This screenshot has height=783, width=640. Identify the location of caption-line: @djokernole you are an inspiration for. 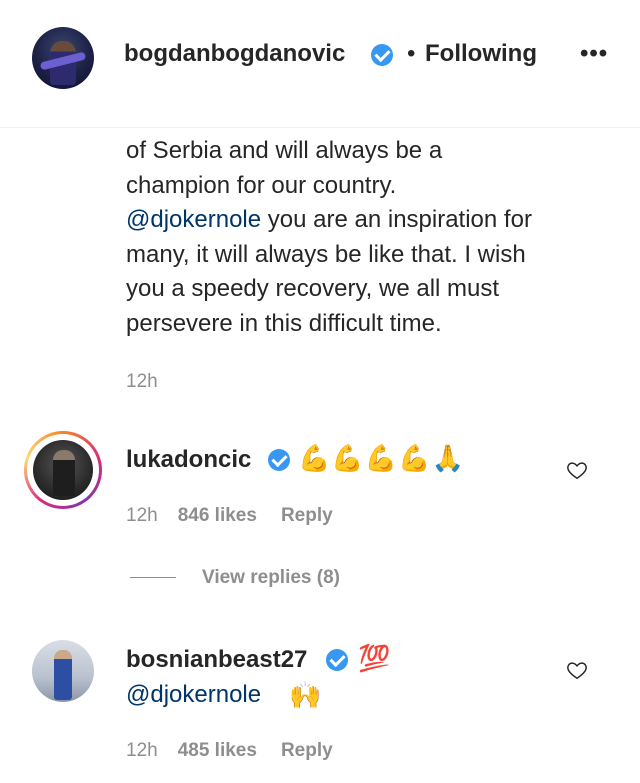
(371, 220).